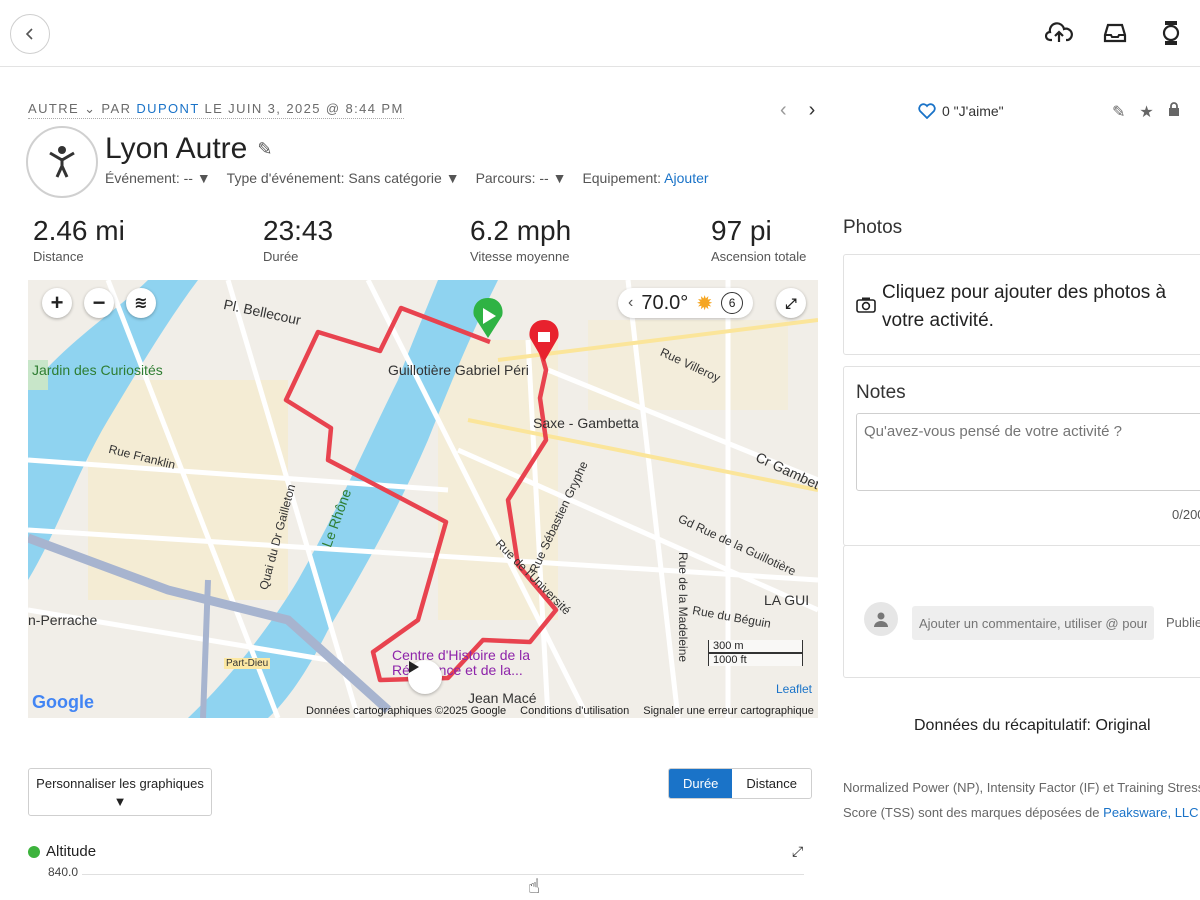 This screenshot has width=1200, height=900. I want to click on x-axis-toggle: Durée Distance, so click(740, 783).